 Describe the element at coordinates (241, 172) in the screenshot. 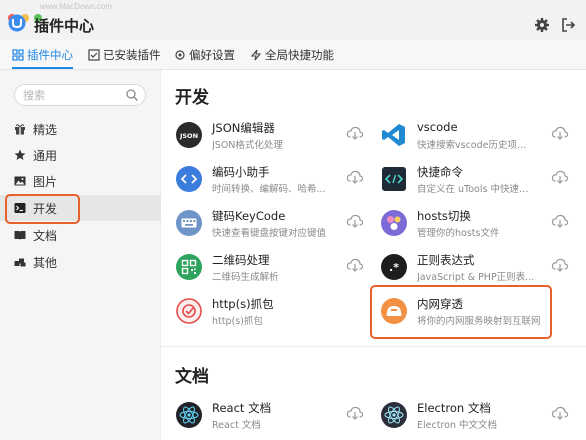

I see `plugin-name: 编码小助手` at that location.